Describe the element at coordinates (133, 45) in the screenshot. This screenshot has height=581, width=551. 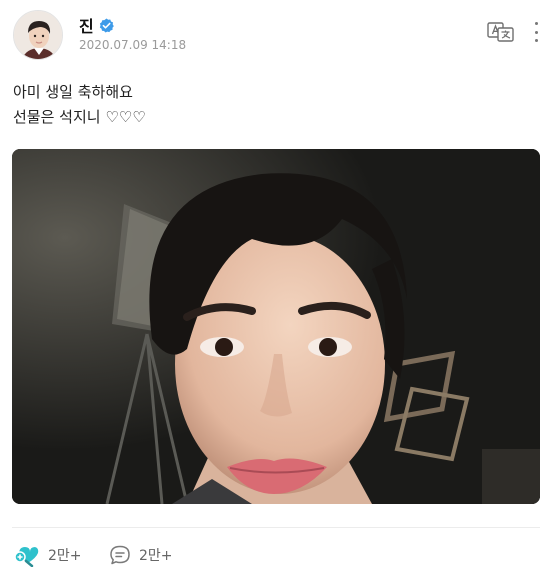
I see `post-timestamp: 2020.07.09 14:18` at that location.